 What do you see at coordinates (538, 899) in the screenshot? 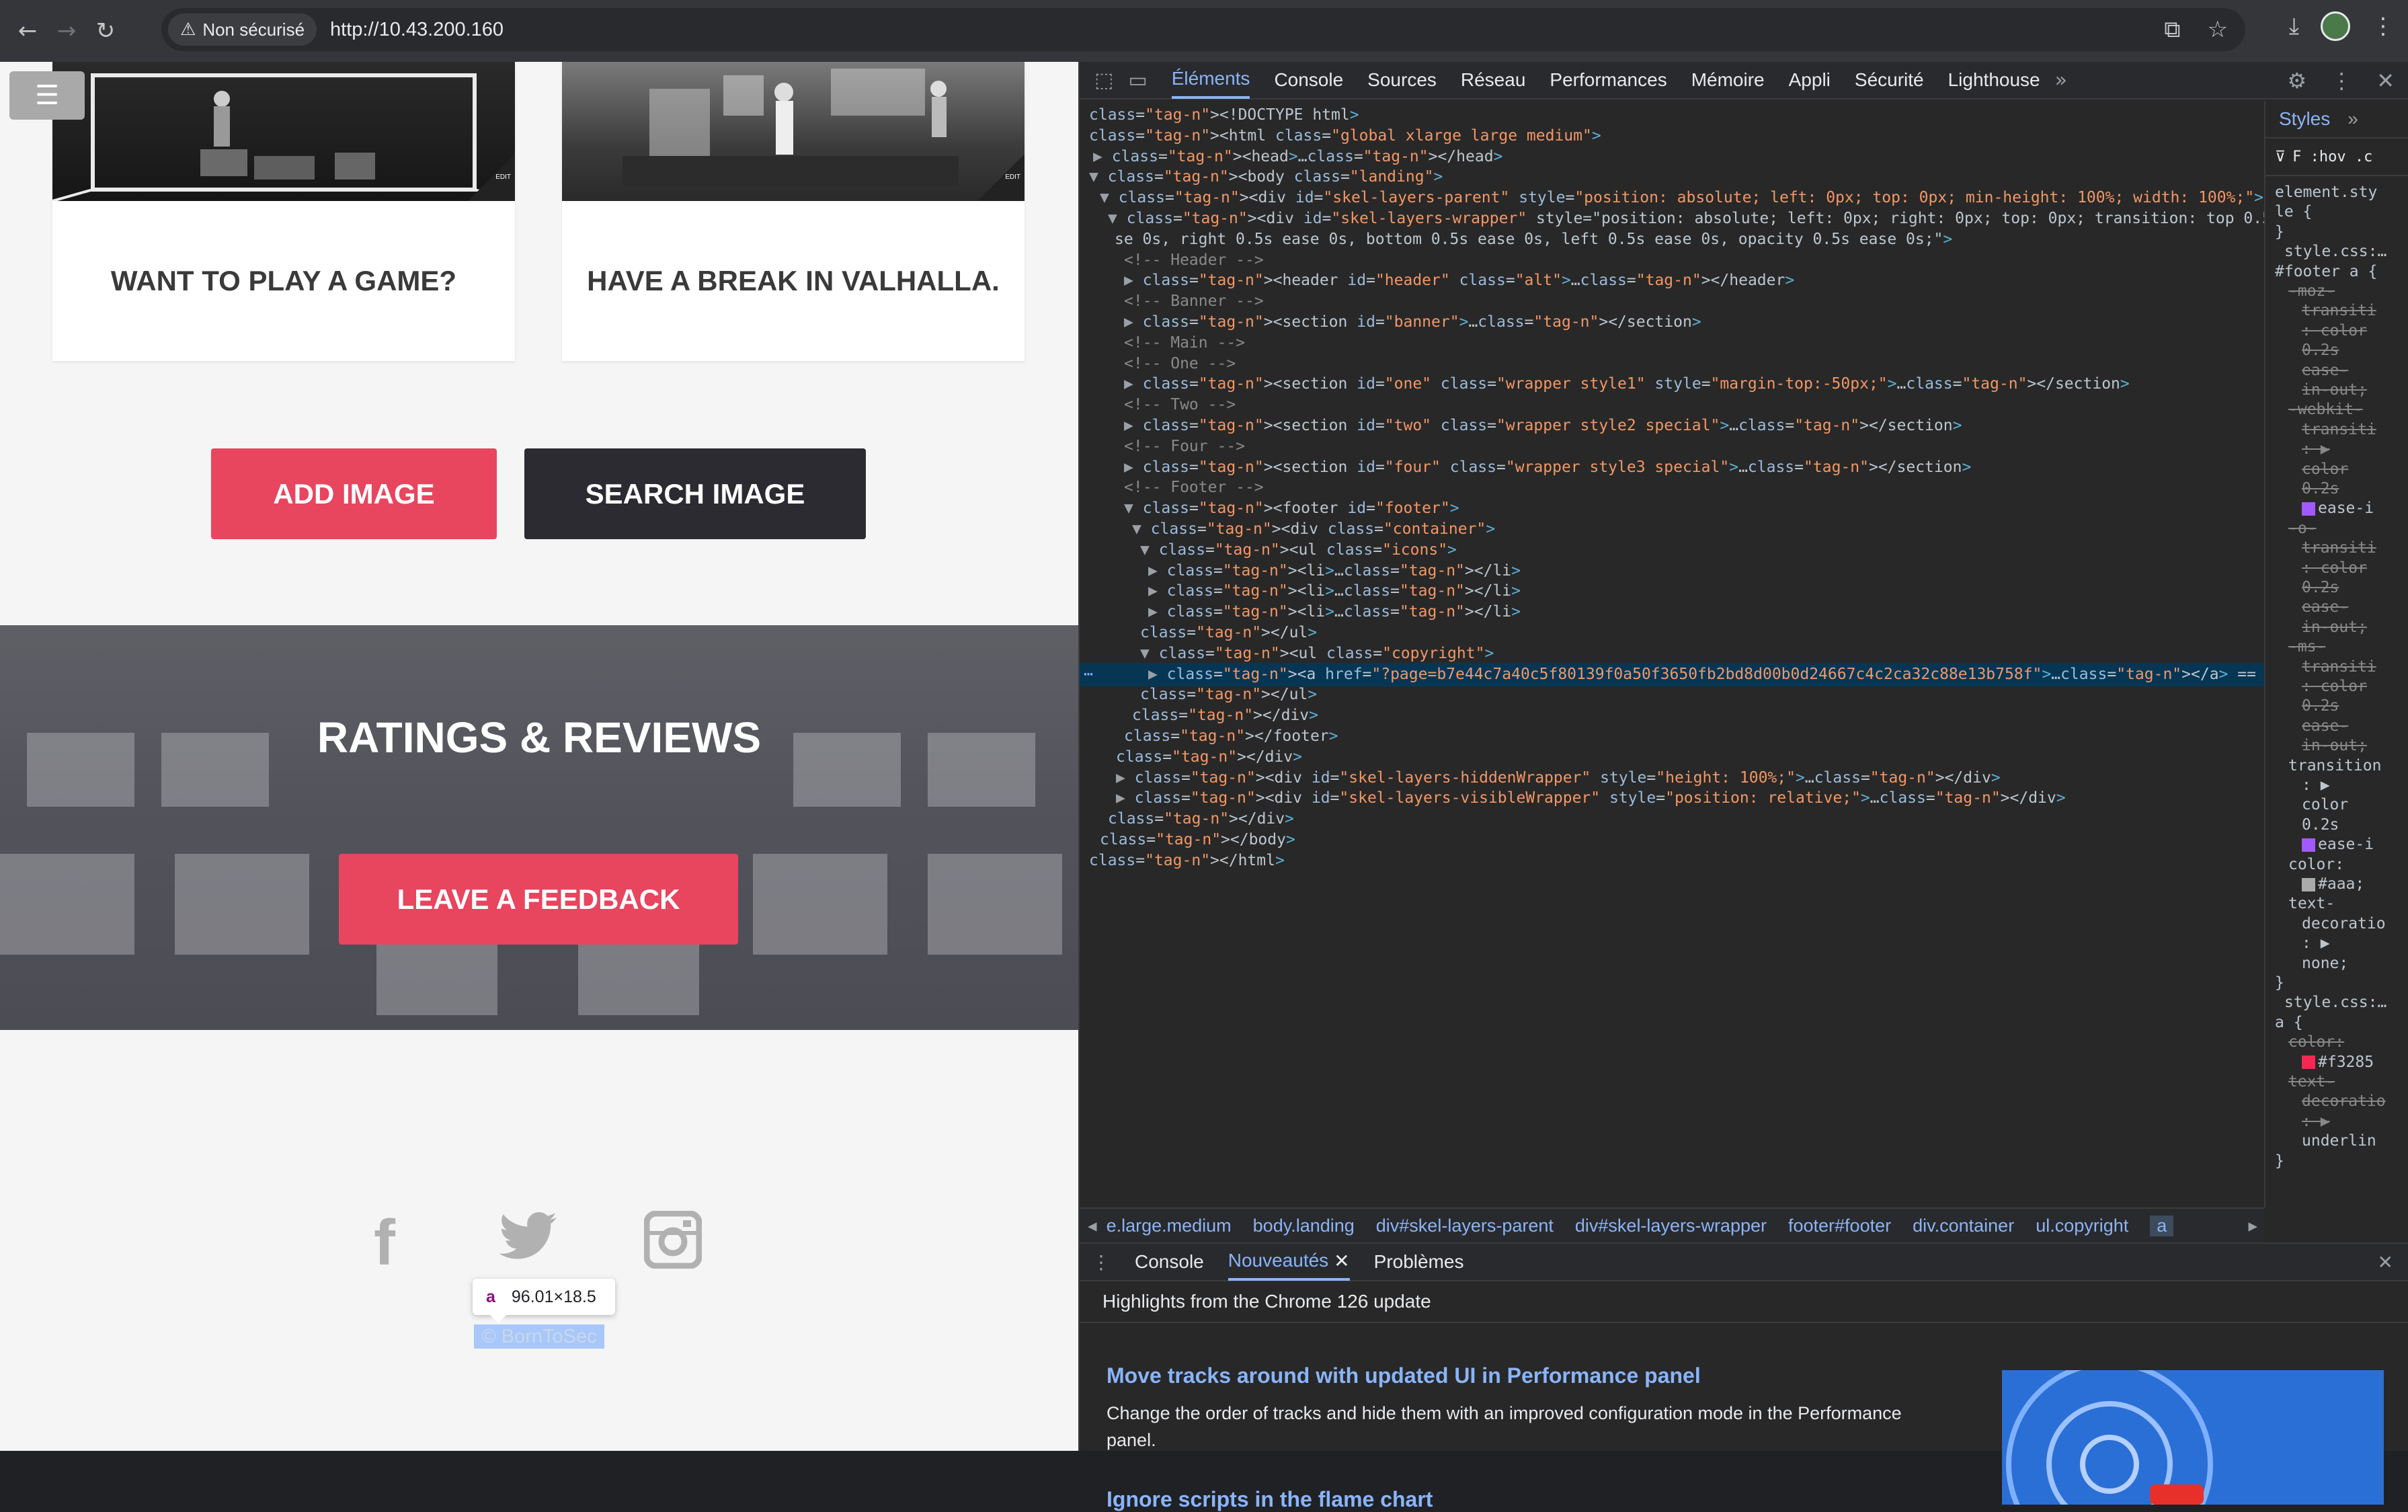
I see `leave-feedback-button: LEAVE A FEEDBACK` at bounding box center [538, 899].